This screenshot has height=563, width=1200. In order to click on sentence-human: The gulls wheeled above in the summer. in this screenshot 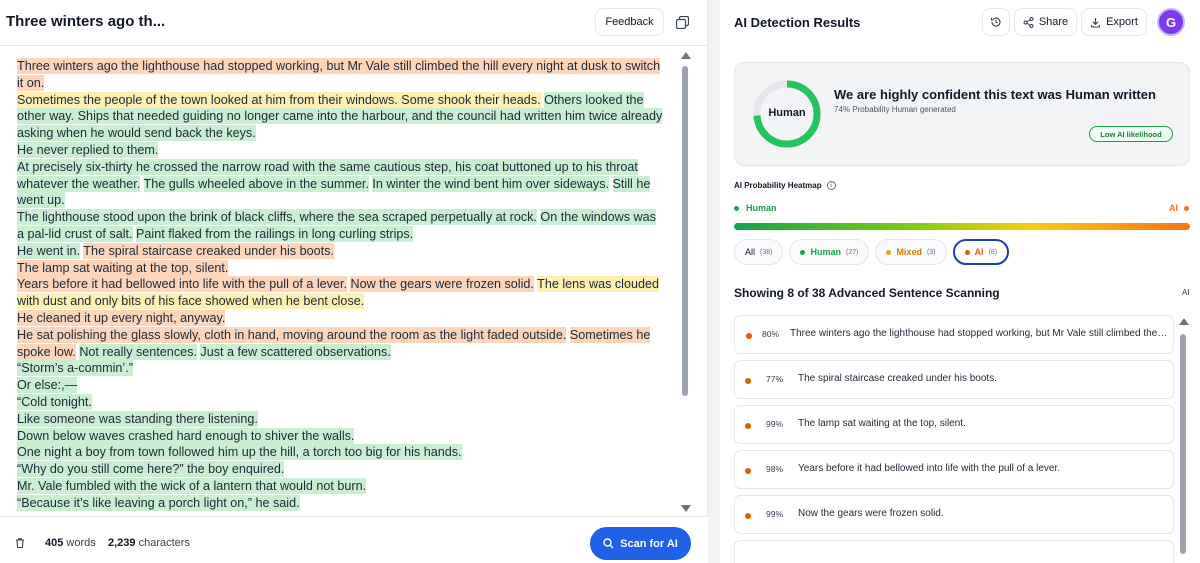, I will do `click(256, 183)`.